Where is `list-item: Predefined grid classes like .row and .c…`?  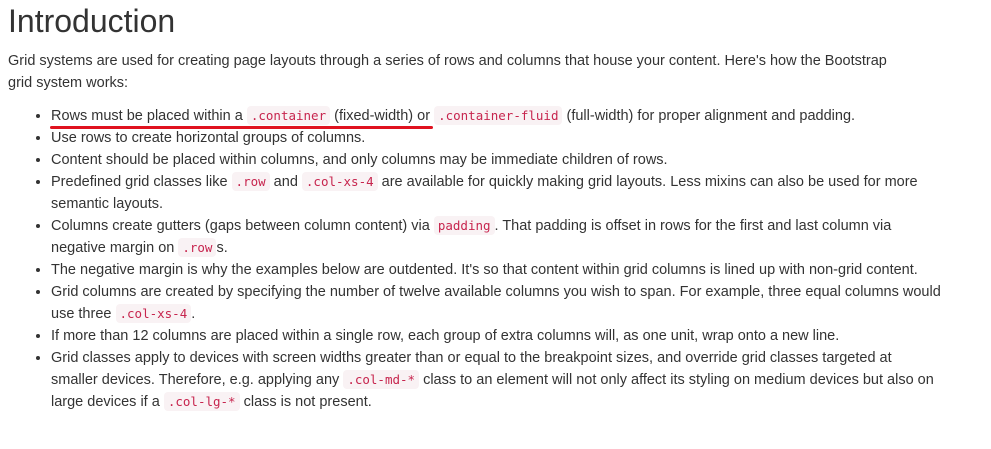 list-item: Predefined grid classes like .row and .c… is located at coordinates (496, 193).